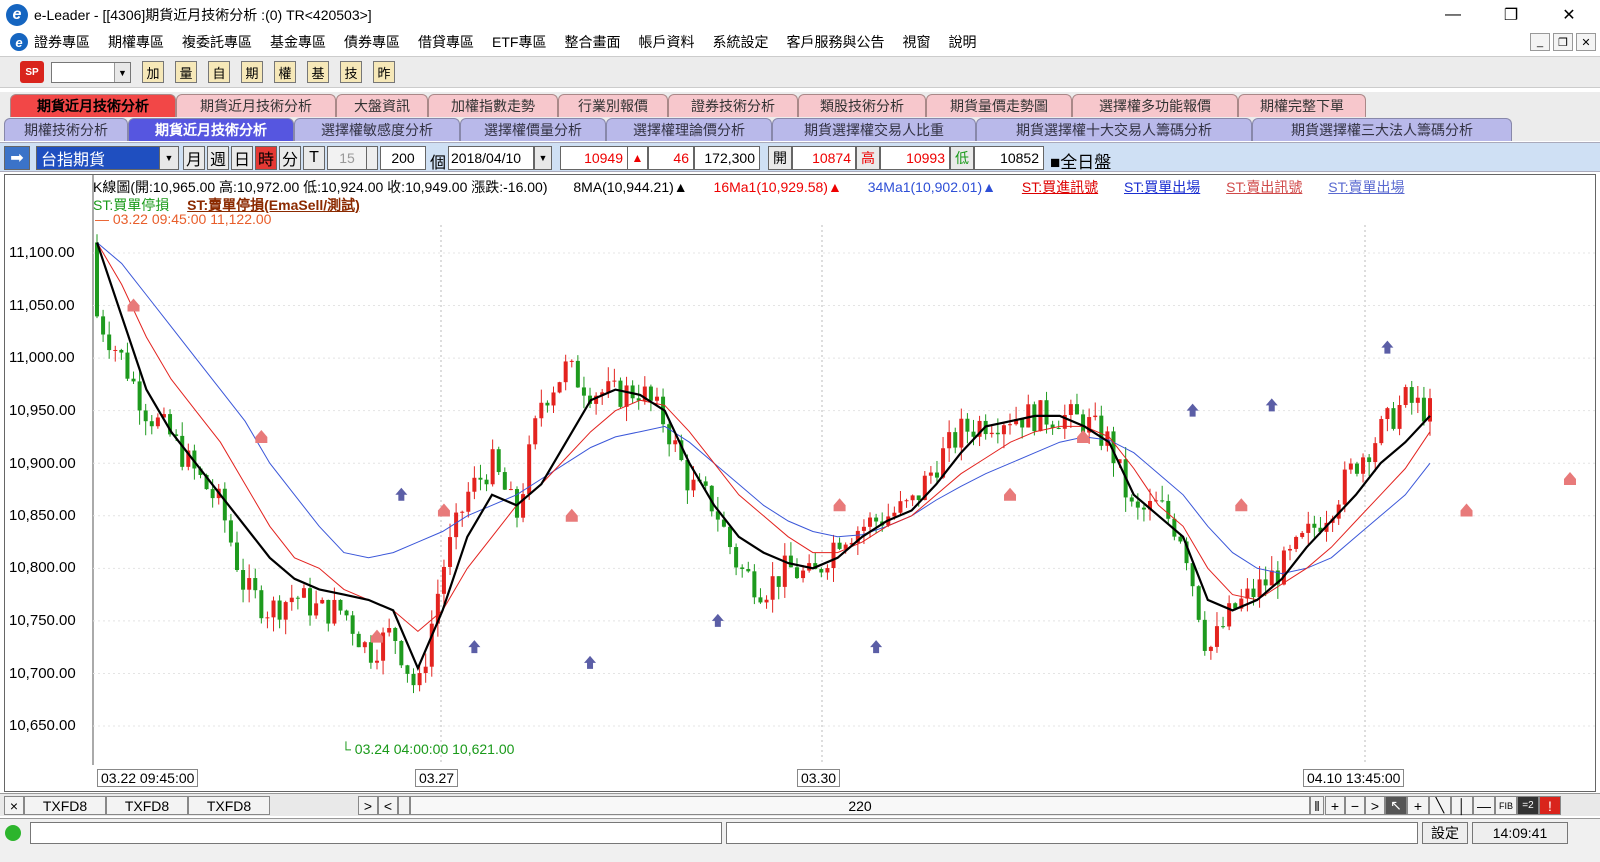 This screenshot has height=862, width=1600. What do you see at coordinates (347, 158) in the screenshot?
I see `minute-interval-input: 15` at bounding box center [347, 158].